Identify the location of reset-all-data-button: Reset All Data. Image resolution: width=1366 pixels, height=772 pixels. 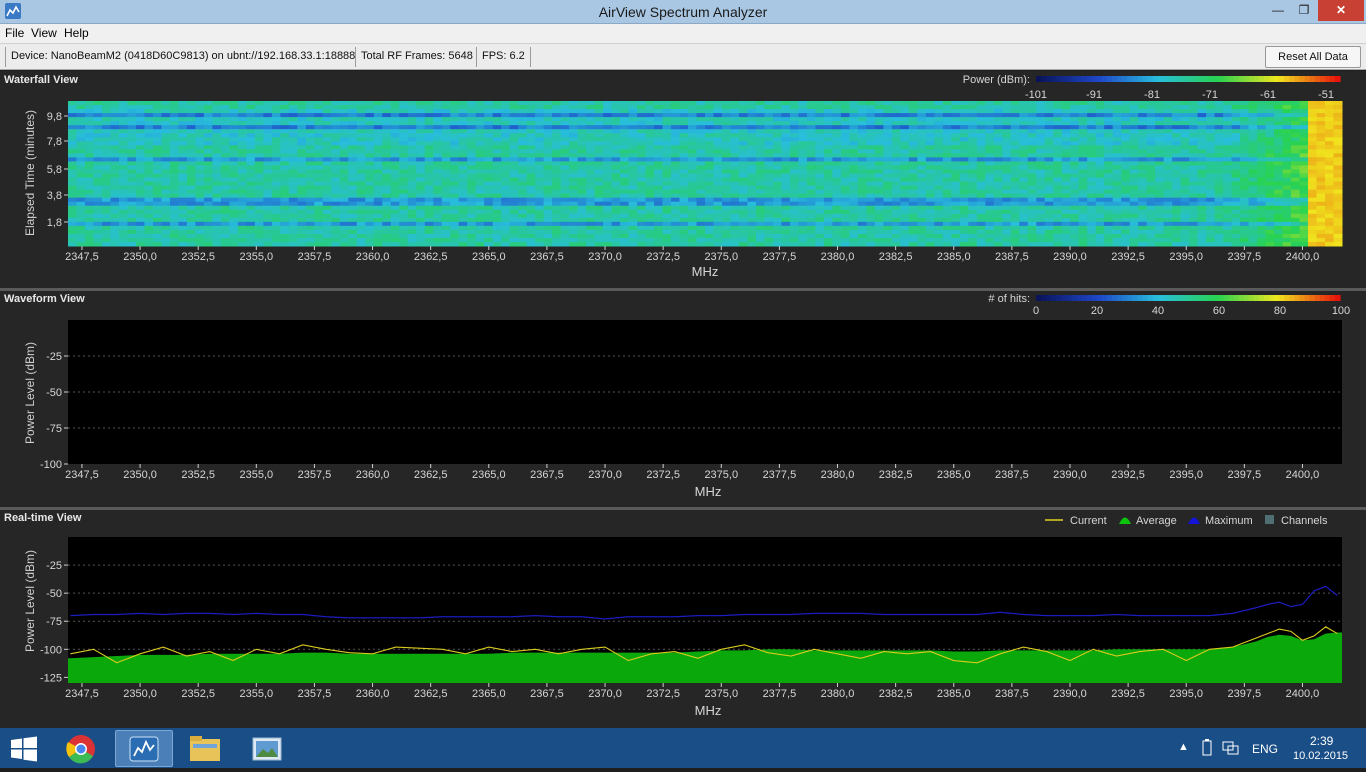
(1313, 57).